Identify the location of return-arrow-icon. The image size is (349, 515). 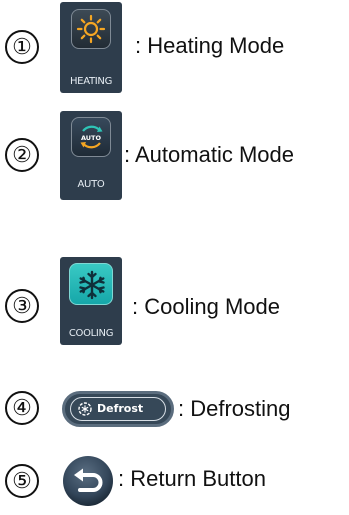
(88, 481).